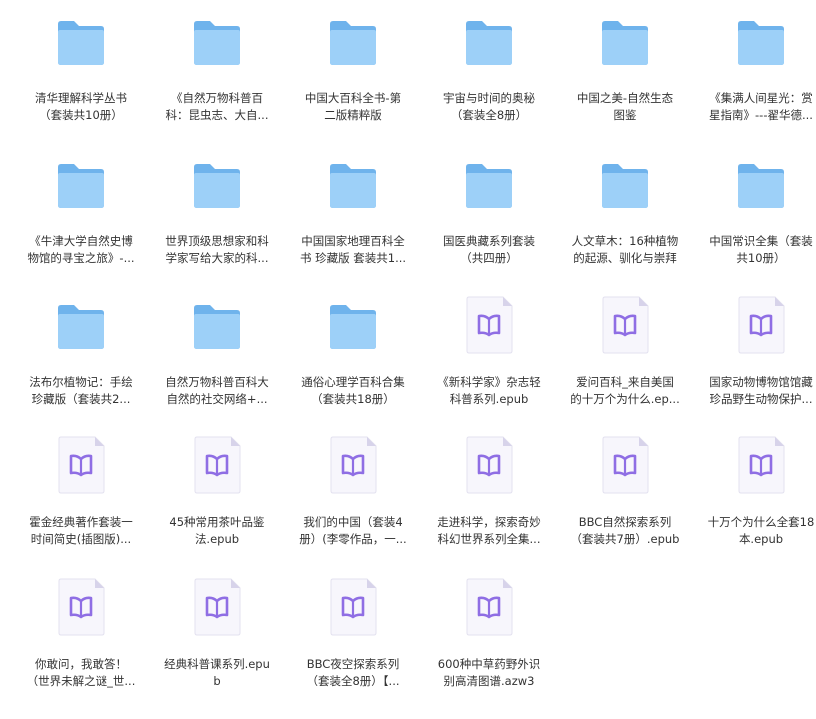 Image resolution: width=816 pixels, height=719 pixels. I want to click on file-name-line-2: （套装共10册）, so click(81, 115).